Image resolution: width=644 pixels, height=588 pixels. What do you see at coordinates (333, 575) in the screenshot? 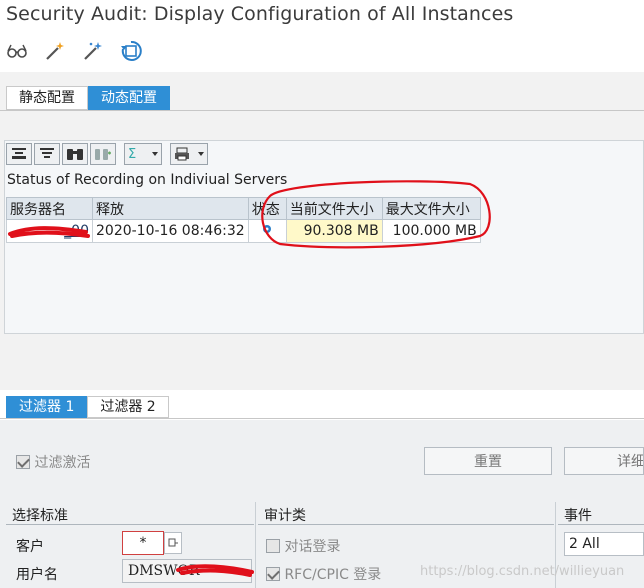
I see `rfc-logon-label: RFC/CPIC 登录` at bounding box center [333, 575].